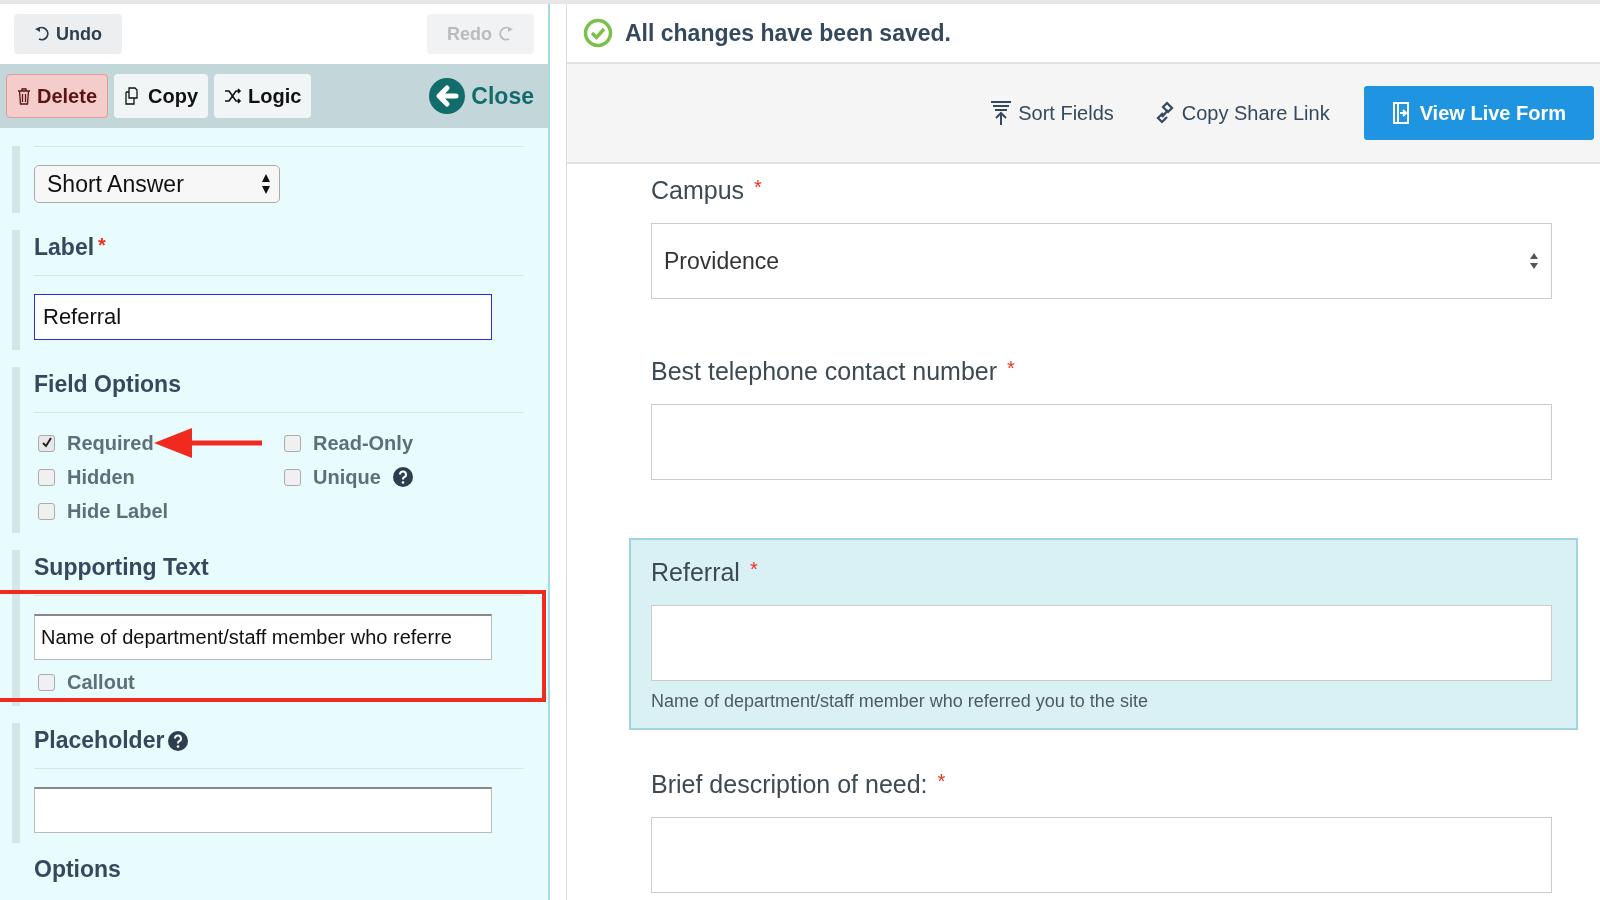  What do you see at coordinates (363, 443) in the screenshot?
I see `option-label: Read-Only` at bounding box center [363, 443].